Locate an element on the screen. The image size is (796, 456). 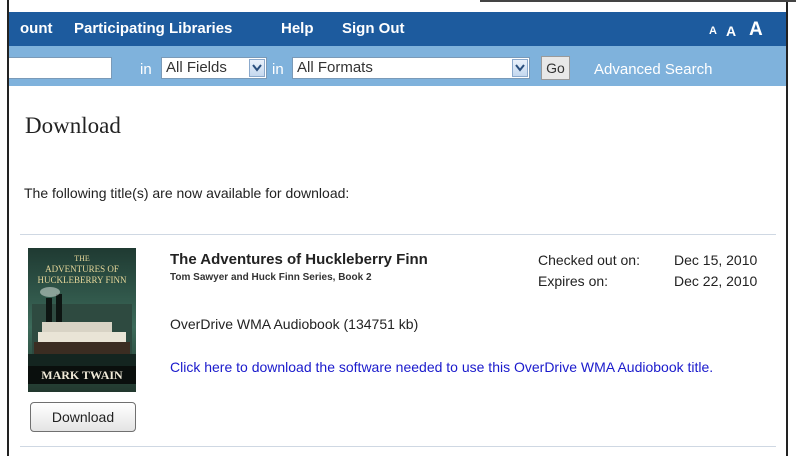
advanced-search-link: Advanced Search is located at coordinates (653, 69).